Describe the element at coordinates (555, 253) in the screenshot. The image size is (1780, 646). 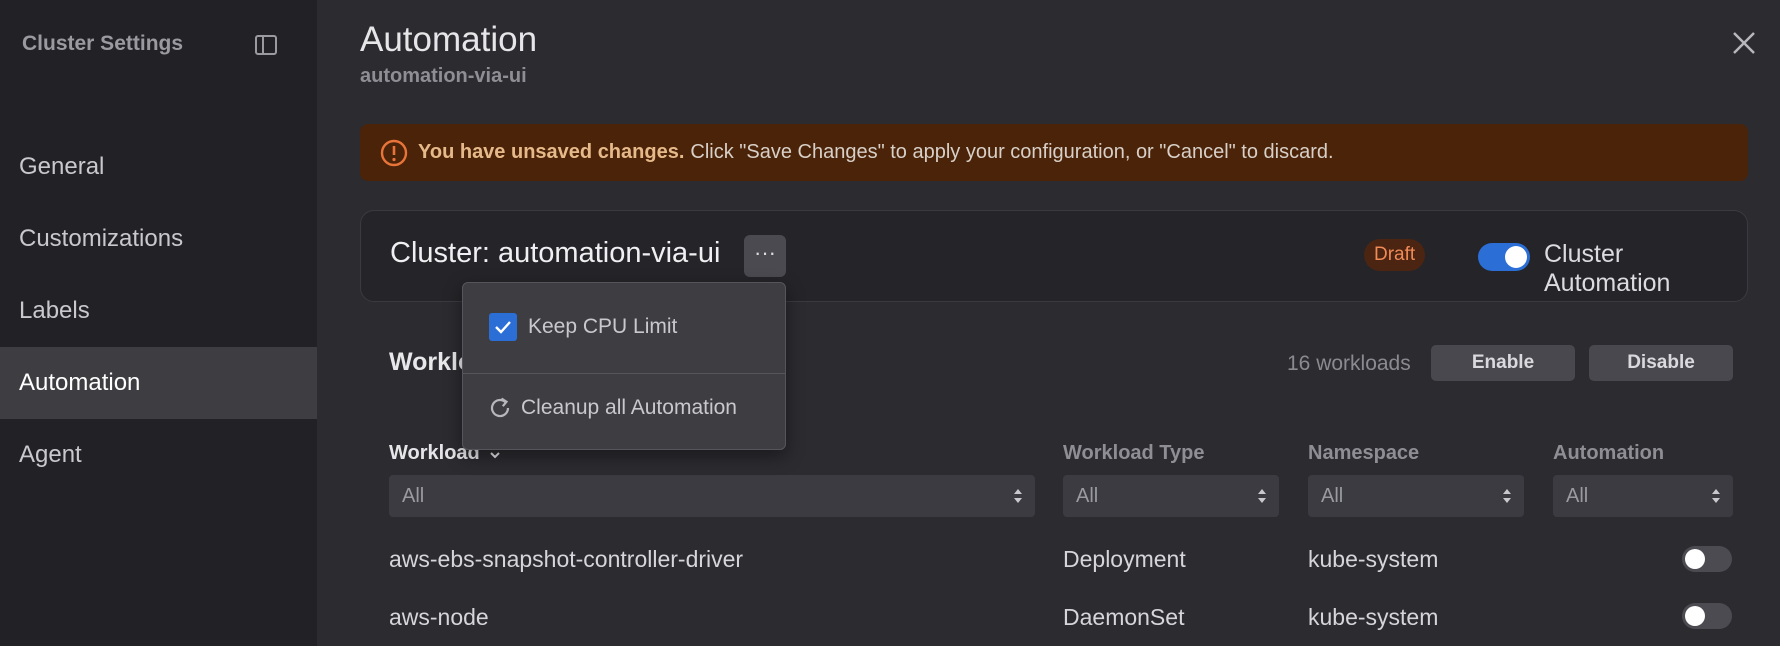
I see `cluster-title: Cluster: automation-via-ui` at that location.